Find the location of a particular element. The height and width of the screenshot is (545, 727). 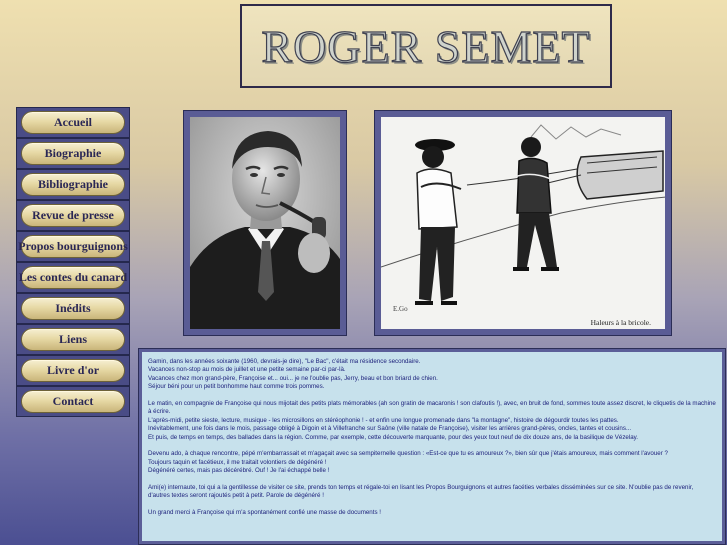

nav-label: Liens is located at coordinates (73, 339).